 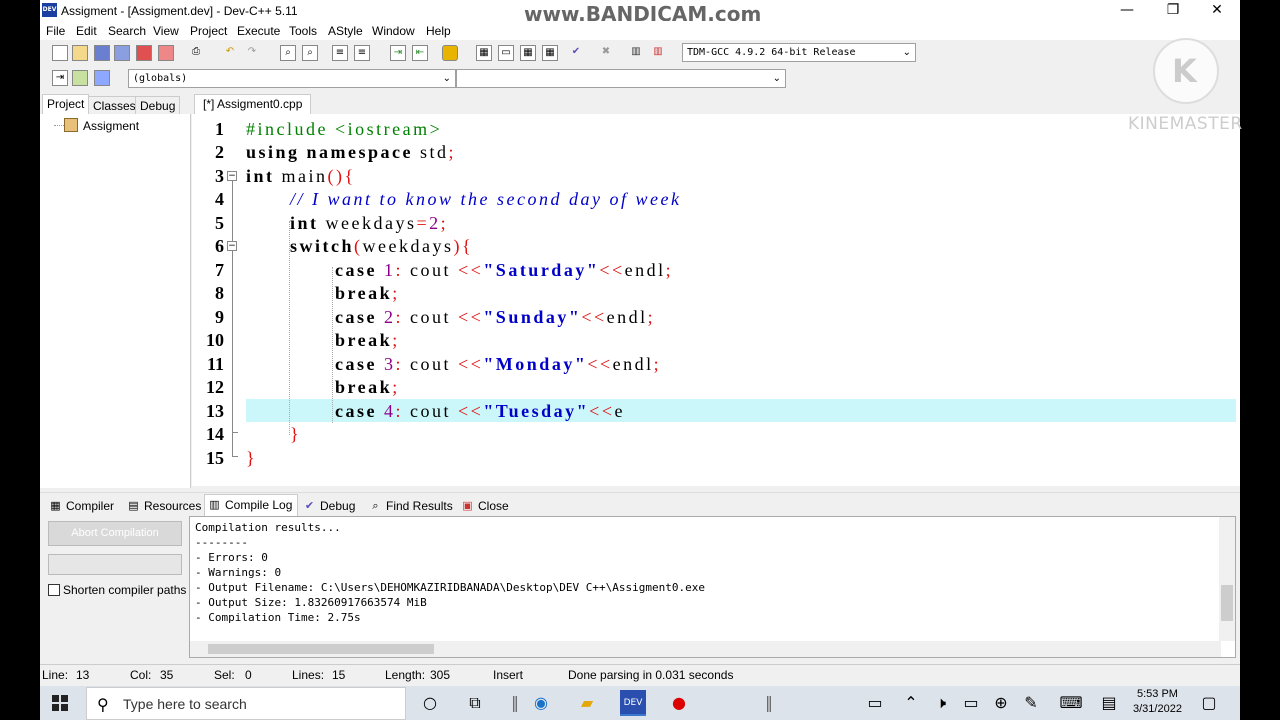 What do you see at coordinates (166, 31) in the screenshot?
I see `menu-view: View` at bounding box center [166, 31].